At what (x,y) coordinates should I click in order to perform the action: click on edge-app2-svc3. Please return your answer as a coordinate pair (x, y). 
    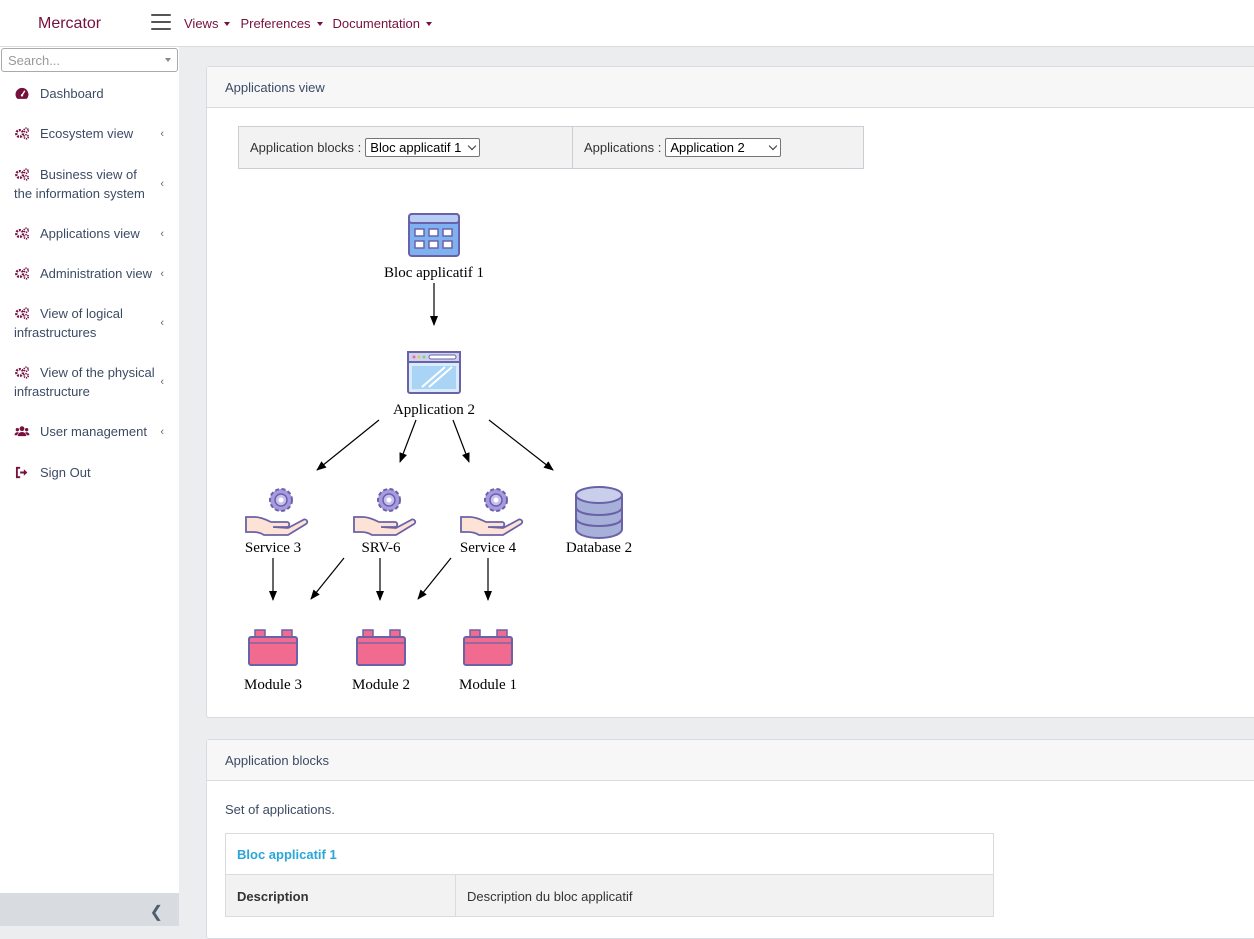
    Looking at the image, I should click on (348, 445).